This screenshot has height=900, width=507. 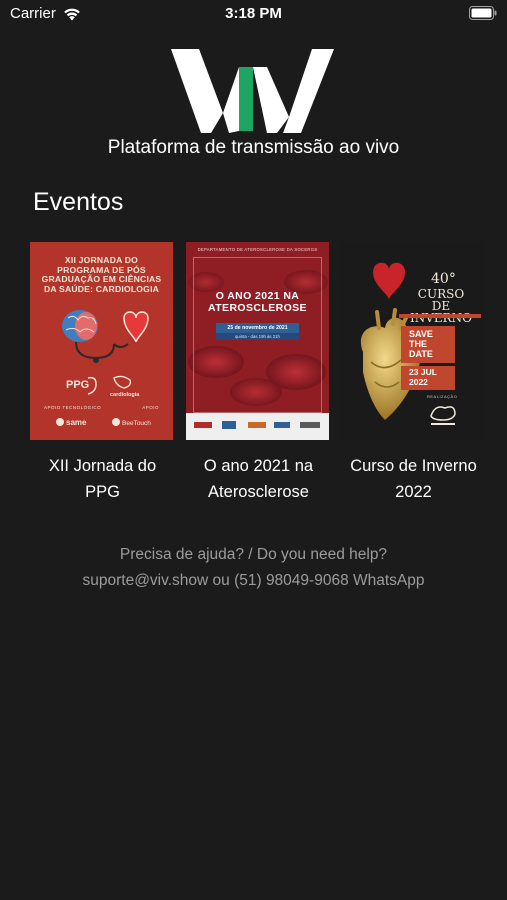 I want to click on sponsor-same: same, so click(x=76, y=422).